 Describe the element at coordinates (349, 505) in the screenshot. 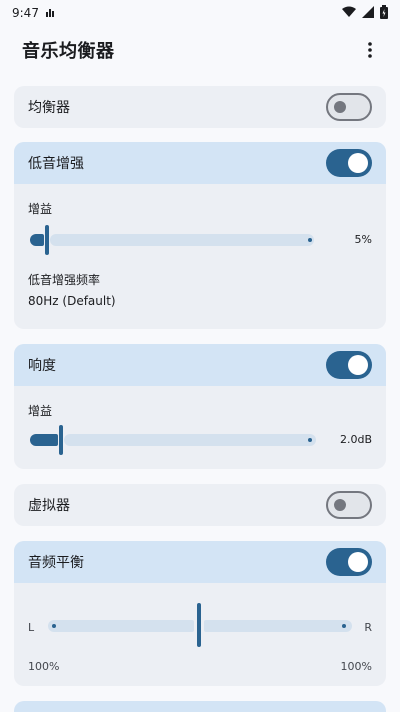

I see `virtualizer-toggle` at that location.